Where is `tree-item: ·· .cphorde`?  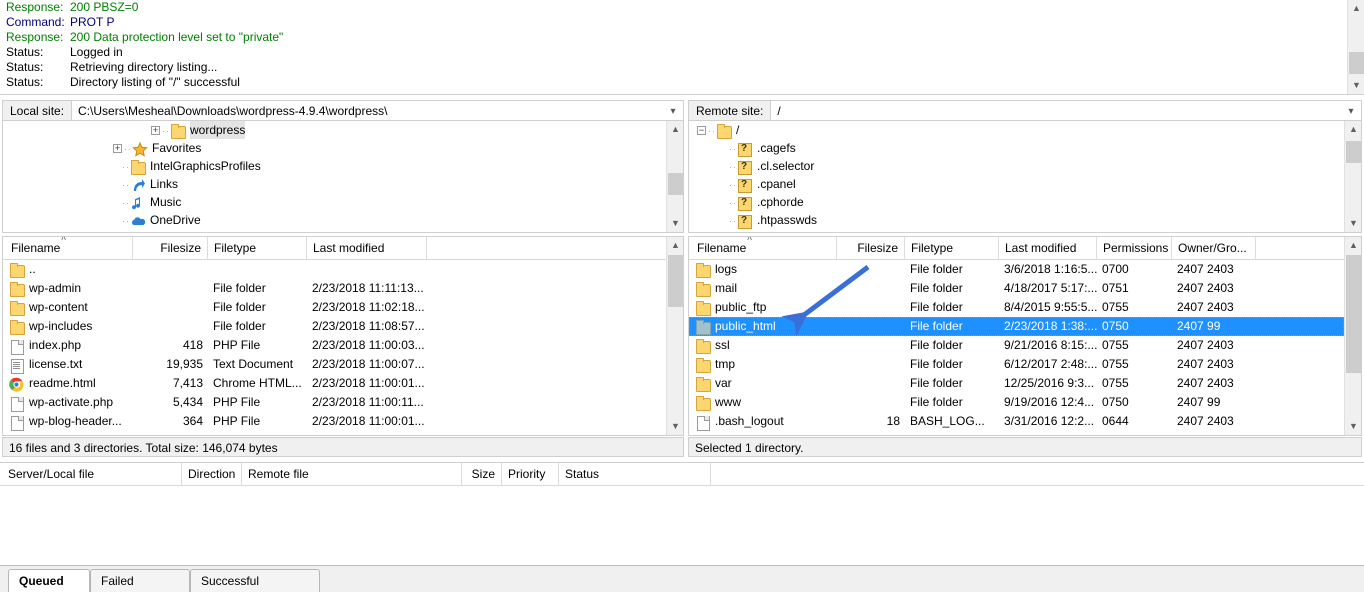
tree-item: ·· .cphorde is located at coordinates (1016, 202).